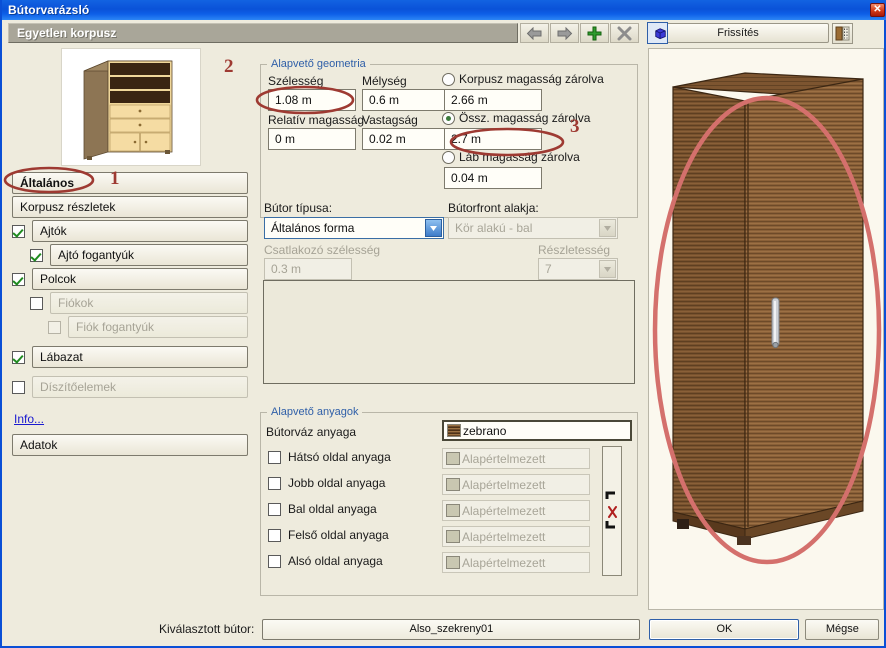 This screenshot has height=648, width=886. I want to click on sidebar-item-fiokok: Fiókok, so click(149, 303).